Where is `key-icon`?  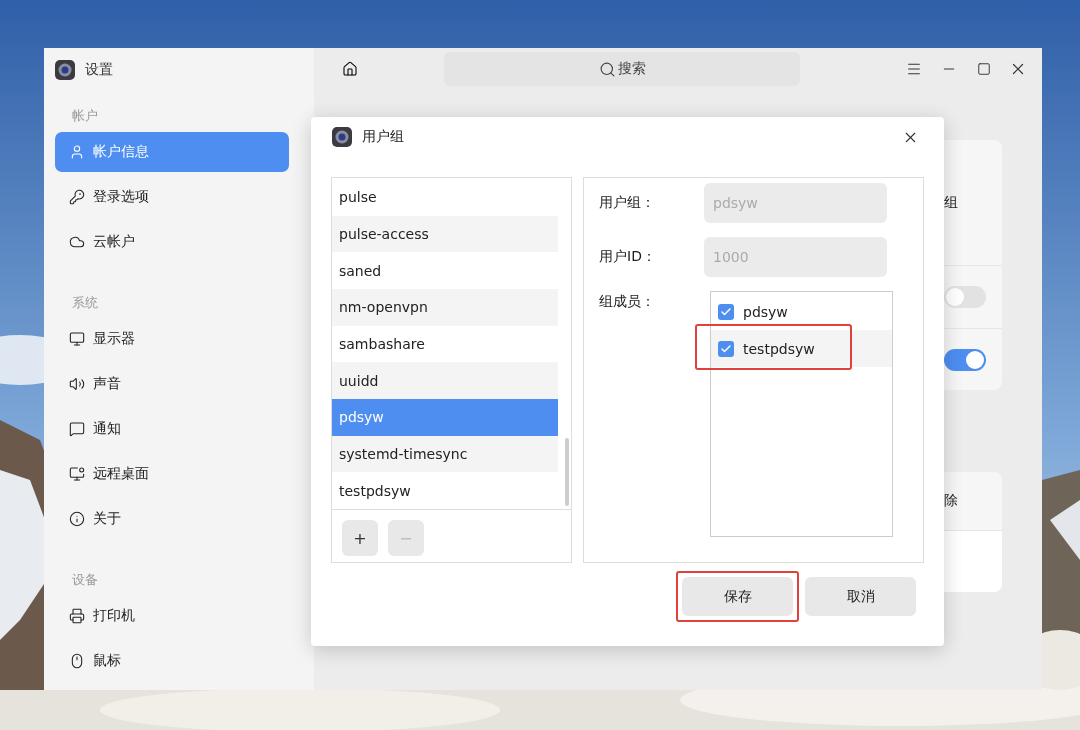 key-icon is located at coordinates (77, 197).